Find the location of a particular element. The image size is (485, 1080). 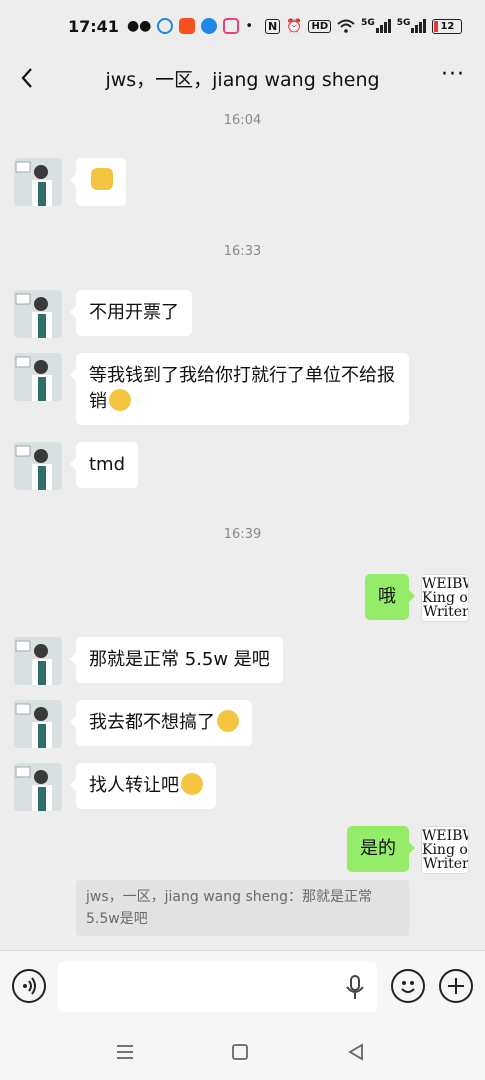

more-button: ··· is located at coordinates (453, 74).